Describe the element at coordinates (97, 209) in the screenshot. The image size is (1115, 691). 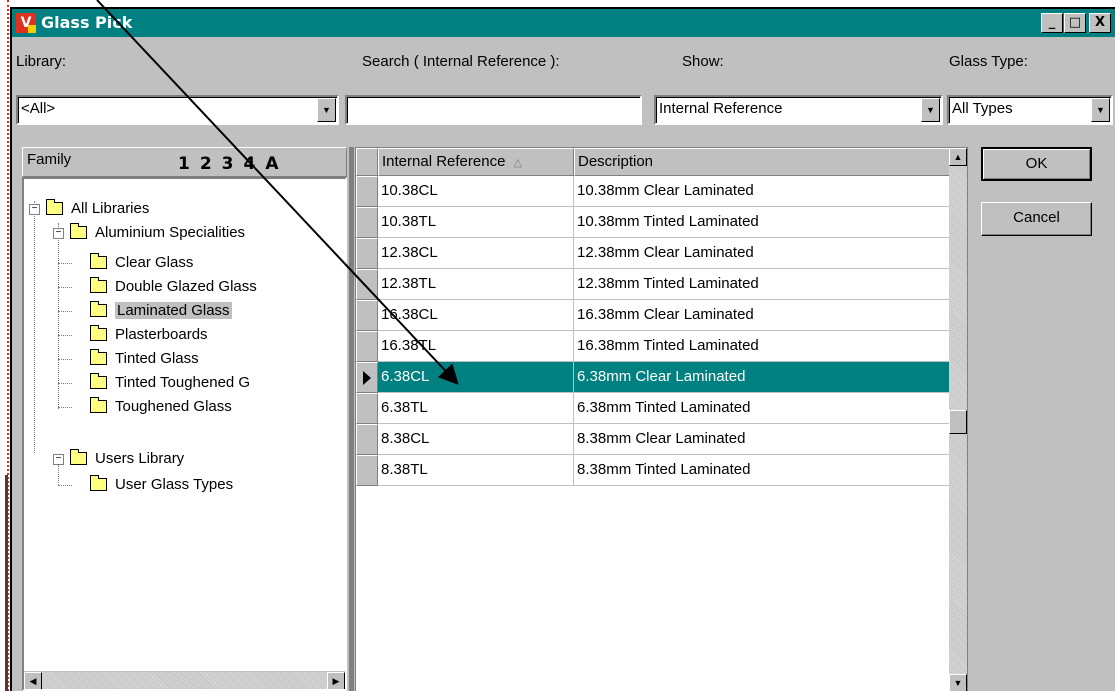
I see `tree-item-all-libraries: All Libraries` at that location.